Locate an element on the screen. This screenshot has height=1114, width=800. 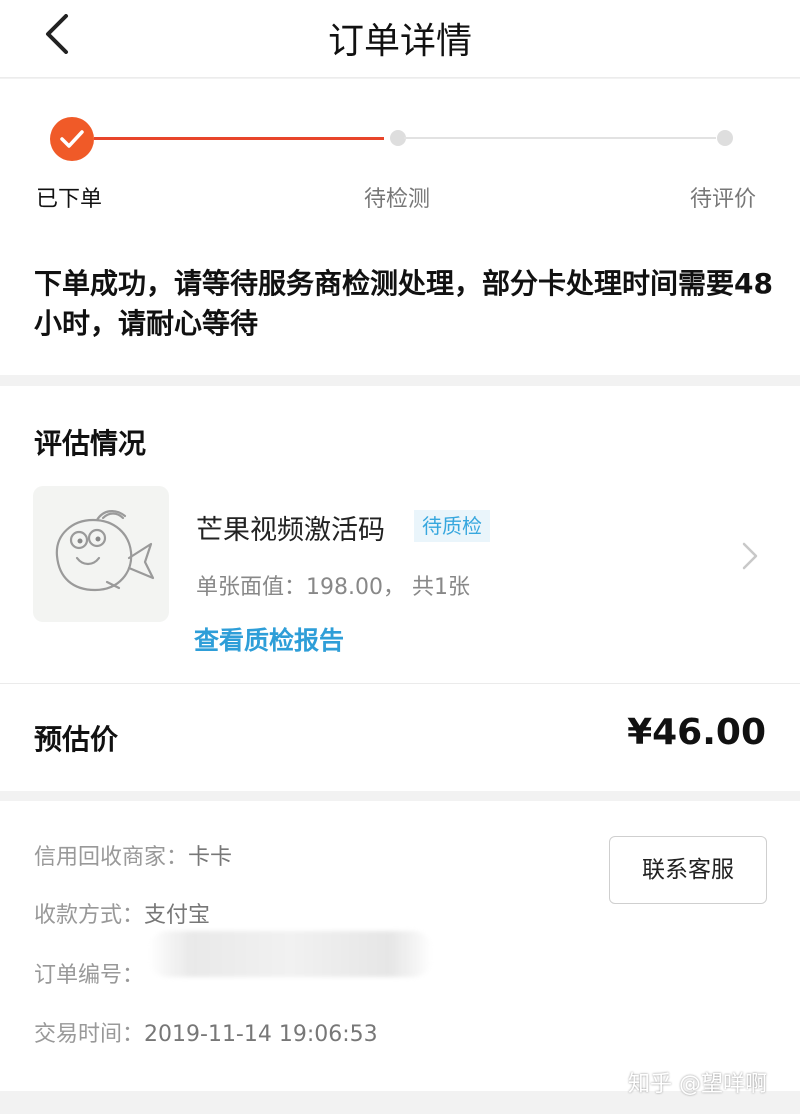
step-done-indicator is located at coordinates (72, 139).